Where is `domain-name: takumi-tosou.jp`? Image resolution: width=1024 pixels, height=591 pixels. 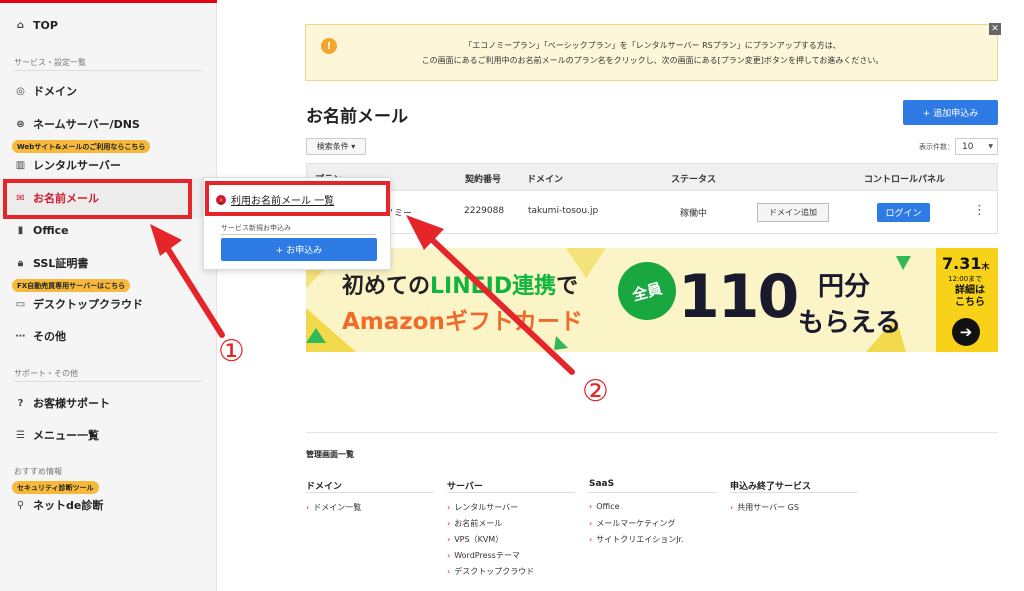 domain-name: takumi-tosou.jp is located at coordinates (563, 211).